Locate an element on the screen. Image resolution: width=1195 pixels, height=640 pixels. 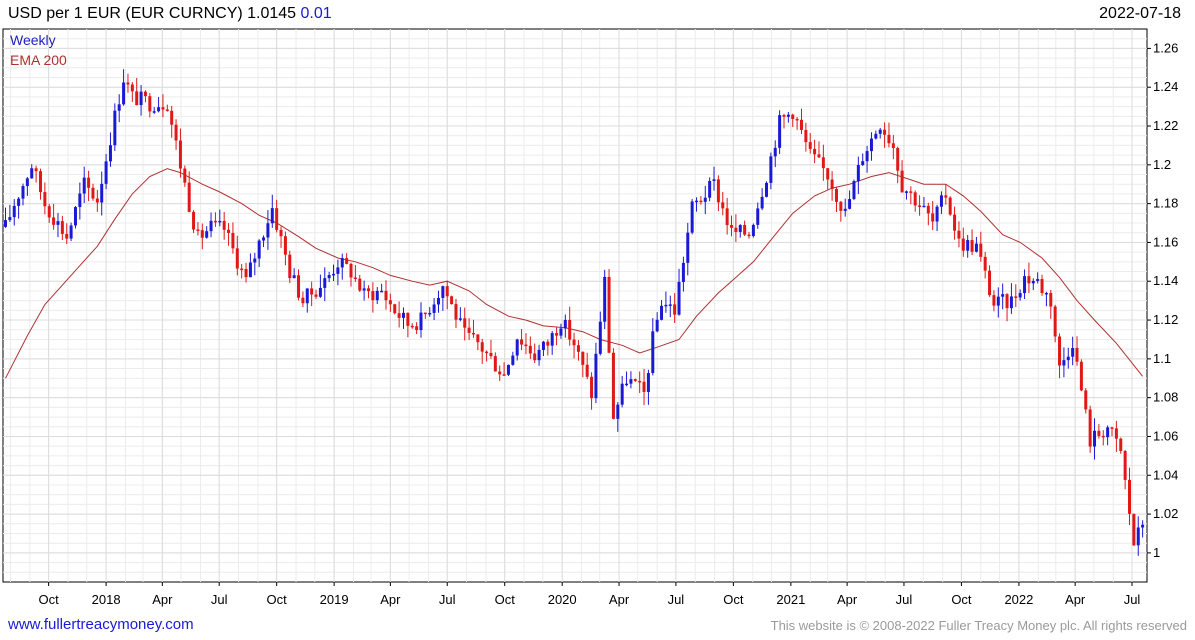
y-tick-label: 1.02 is located at coordinates (1165, 513).